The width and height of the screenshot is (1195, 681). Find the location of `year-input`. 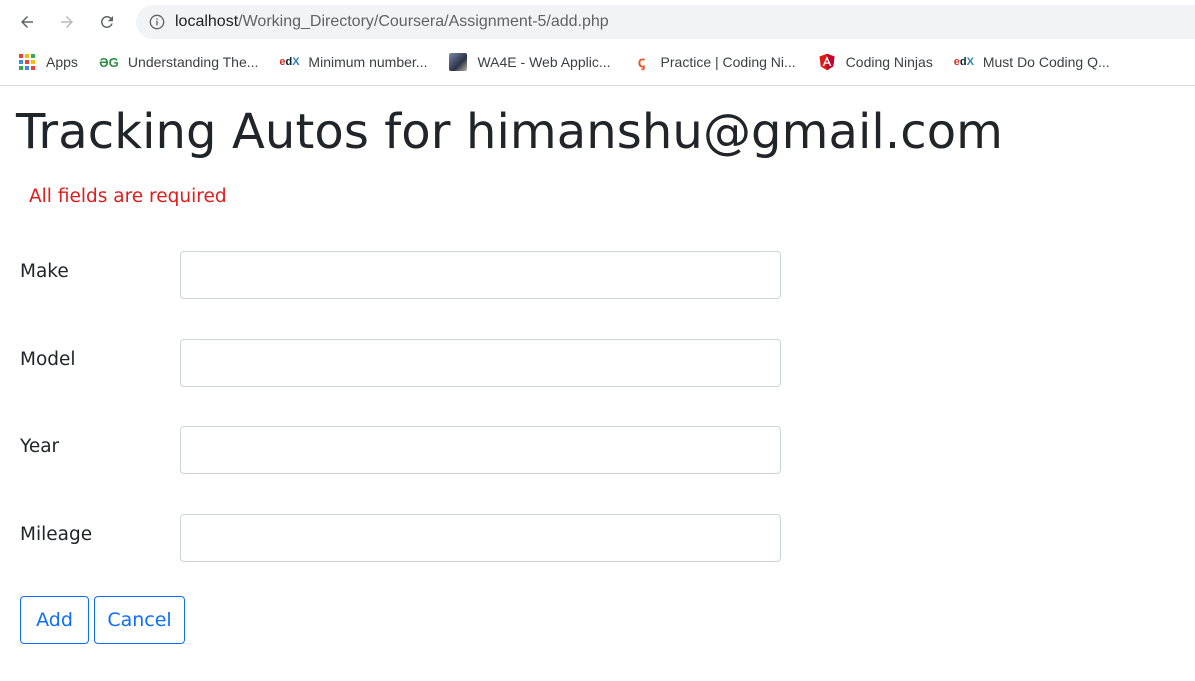

year-input is located at coordinates (480, 450).